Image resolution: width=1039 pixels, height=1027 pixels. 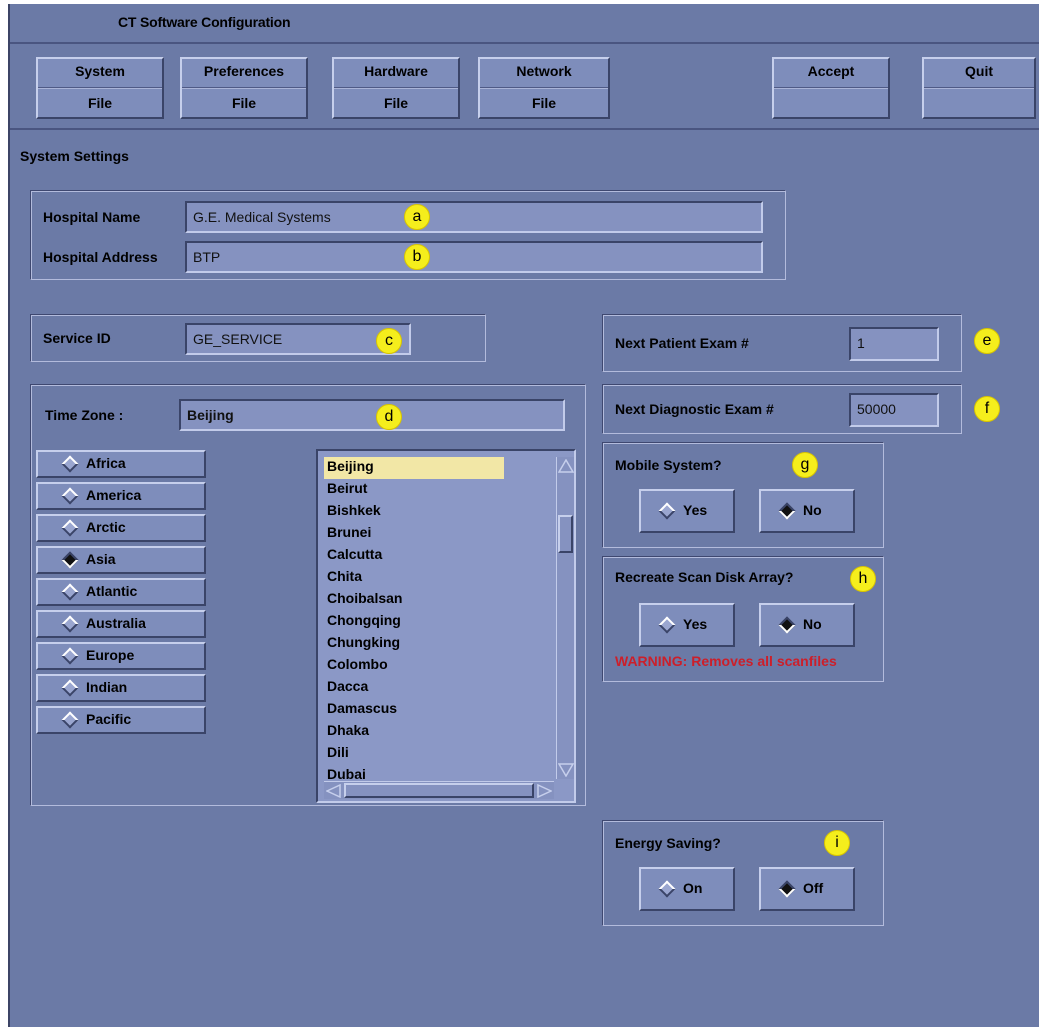 I want to click on region-label: Pacific, so click(x=109, y=719).